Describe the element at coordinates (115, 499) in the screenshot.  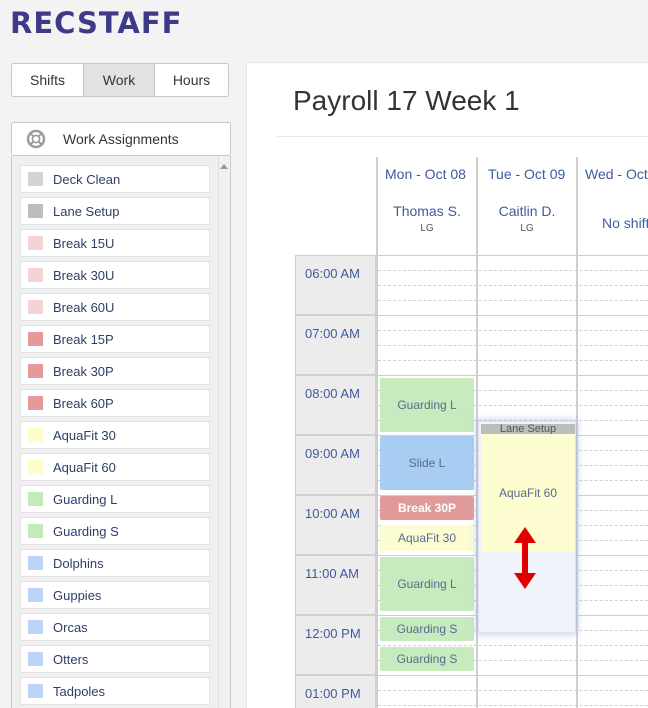
I see `list-item: Guarding L` at that location.